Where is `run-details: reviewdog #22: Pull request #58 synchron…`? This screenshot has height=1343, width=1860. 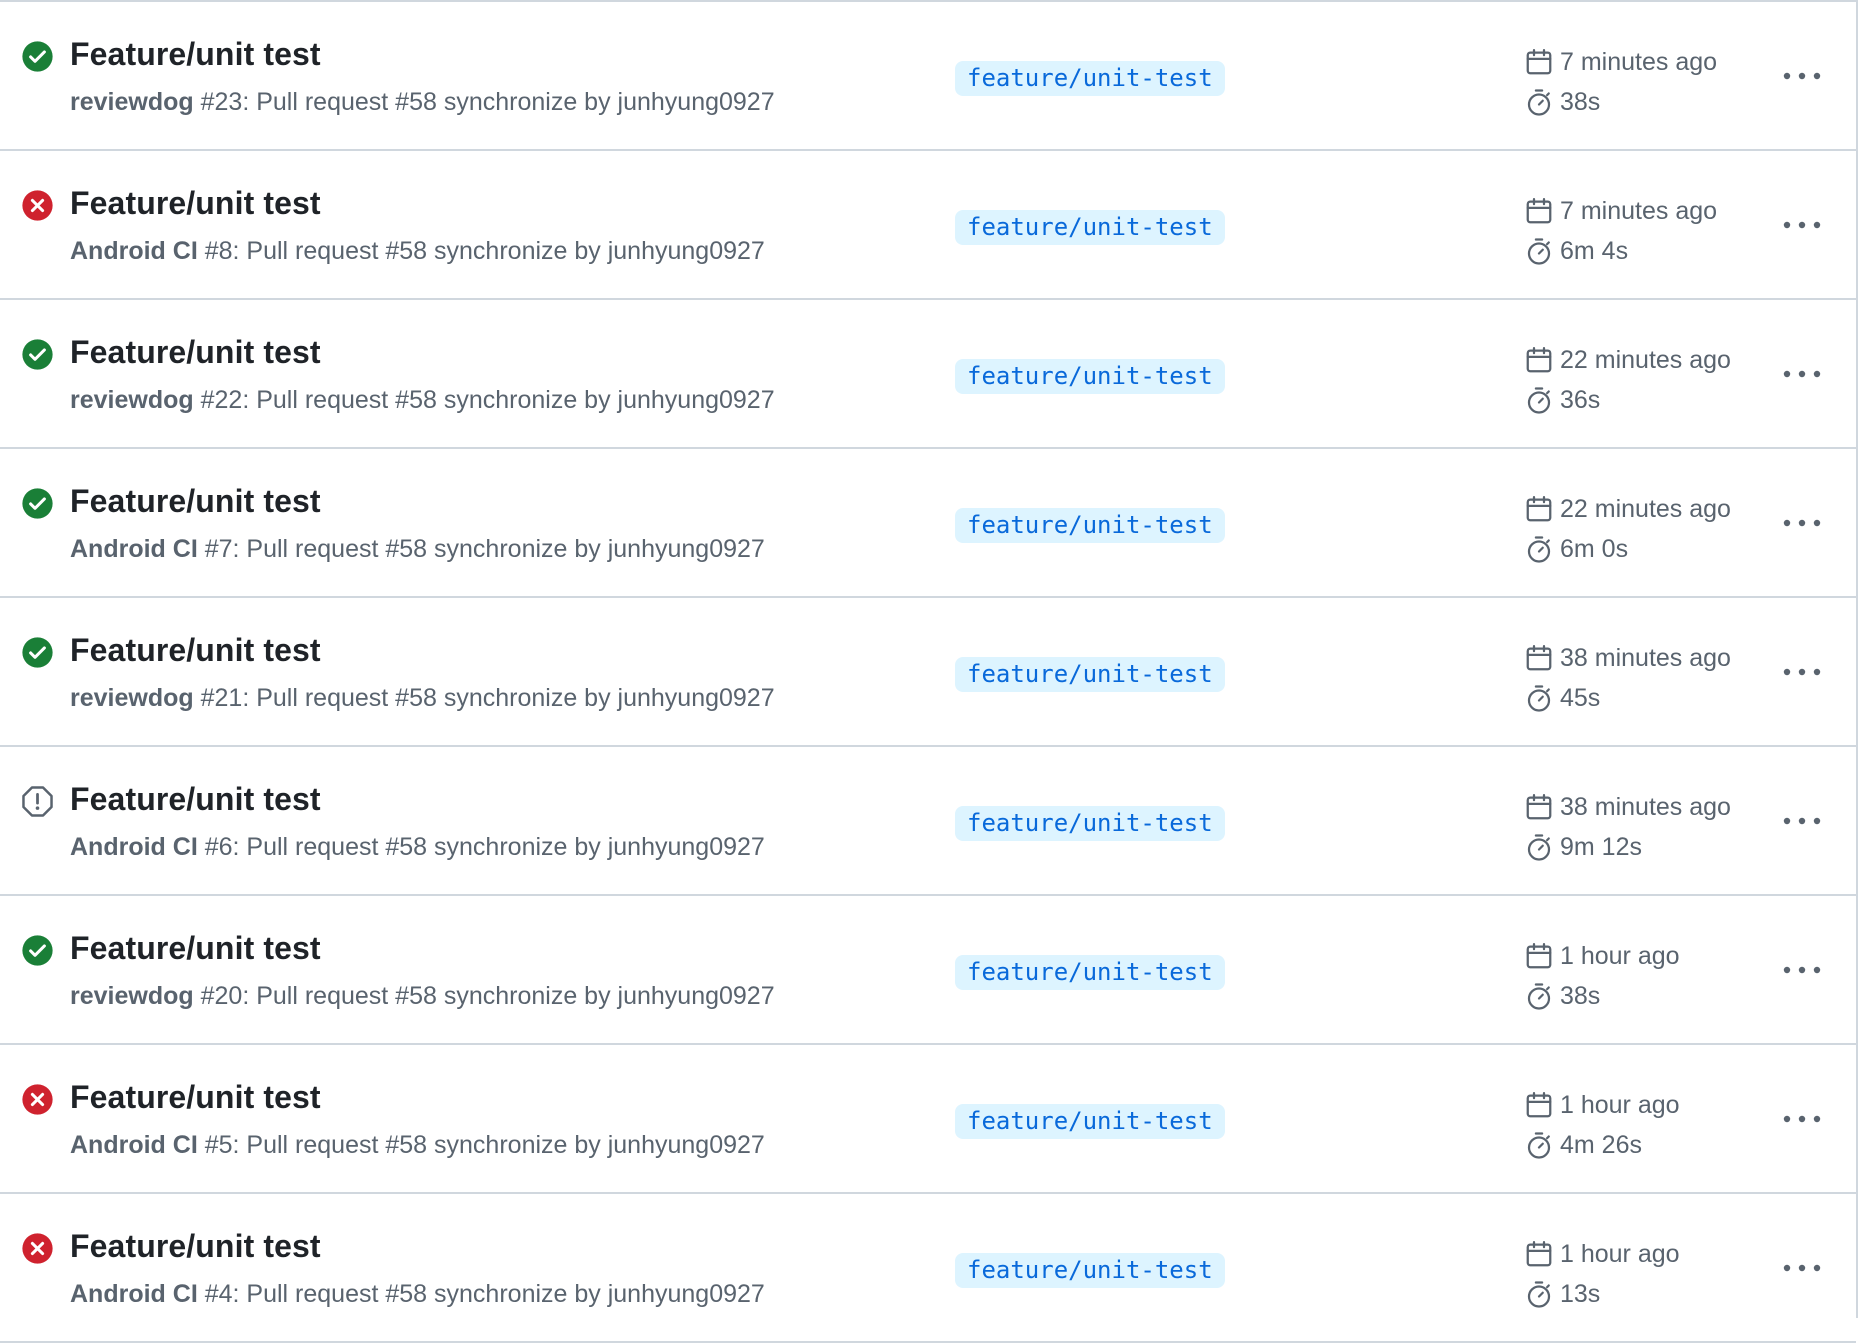 run-details: reviewdog #22: Pull request #58 synchron… is located at coordinates (422, 400).